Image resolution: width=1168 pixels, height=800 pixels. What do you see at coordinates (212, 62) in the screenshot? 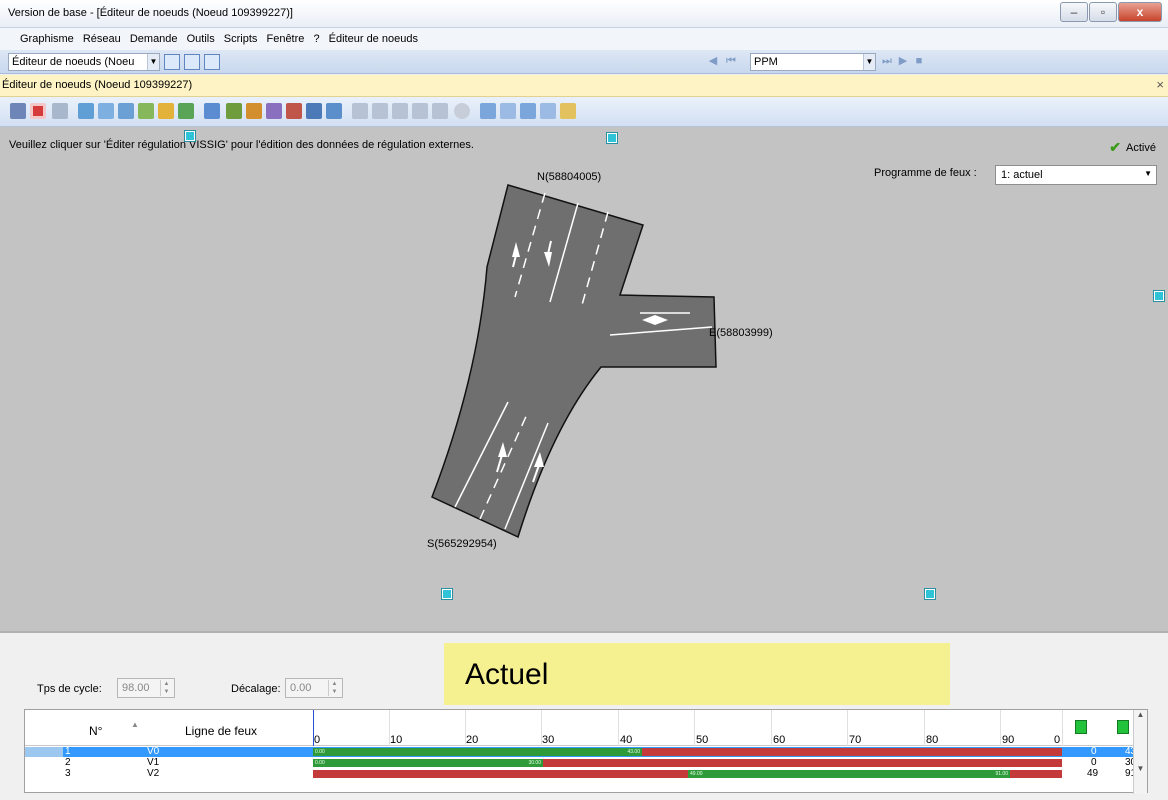
I see `layout-vertical-icon` at bounding box center [212, 62].